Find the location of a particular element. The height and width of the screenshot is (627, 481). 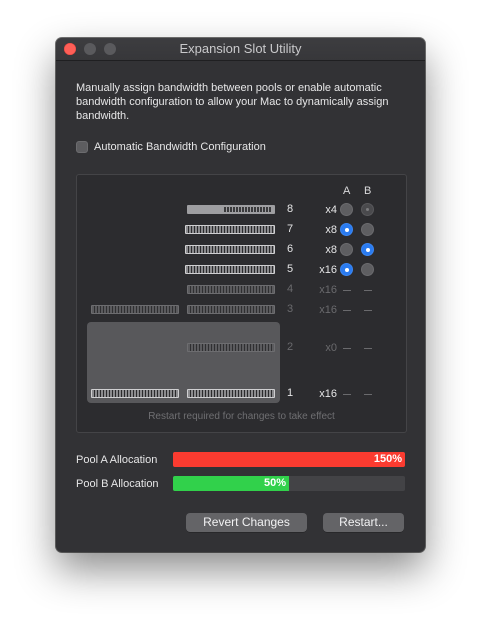

window-title: Expansion Slot Utility is located at coordinates (240, 48).